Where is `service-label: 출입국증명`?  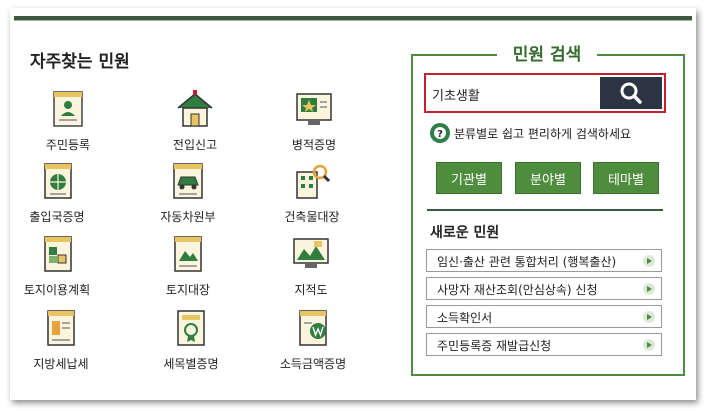
service-label: 출입국증명 is located at coordinates (57, 217).